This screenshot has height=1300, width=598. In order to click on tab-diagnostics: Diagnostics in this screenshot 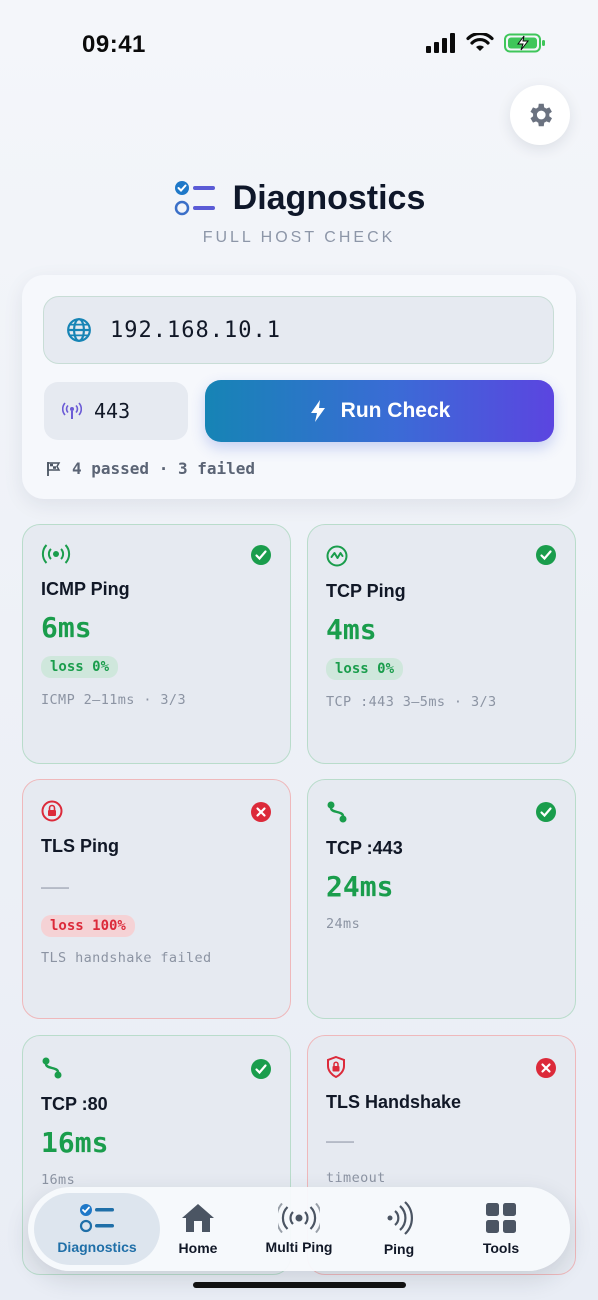, I will do `click(97, 1229)`.